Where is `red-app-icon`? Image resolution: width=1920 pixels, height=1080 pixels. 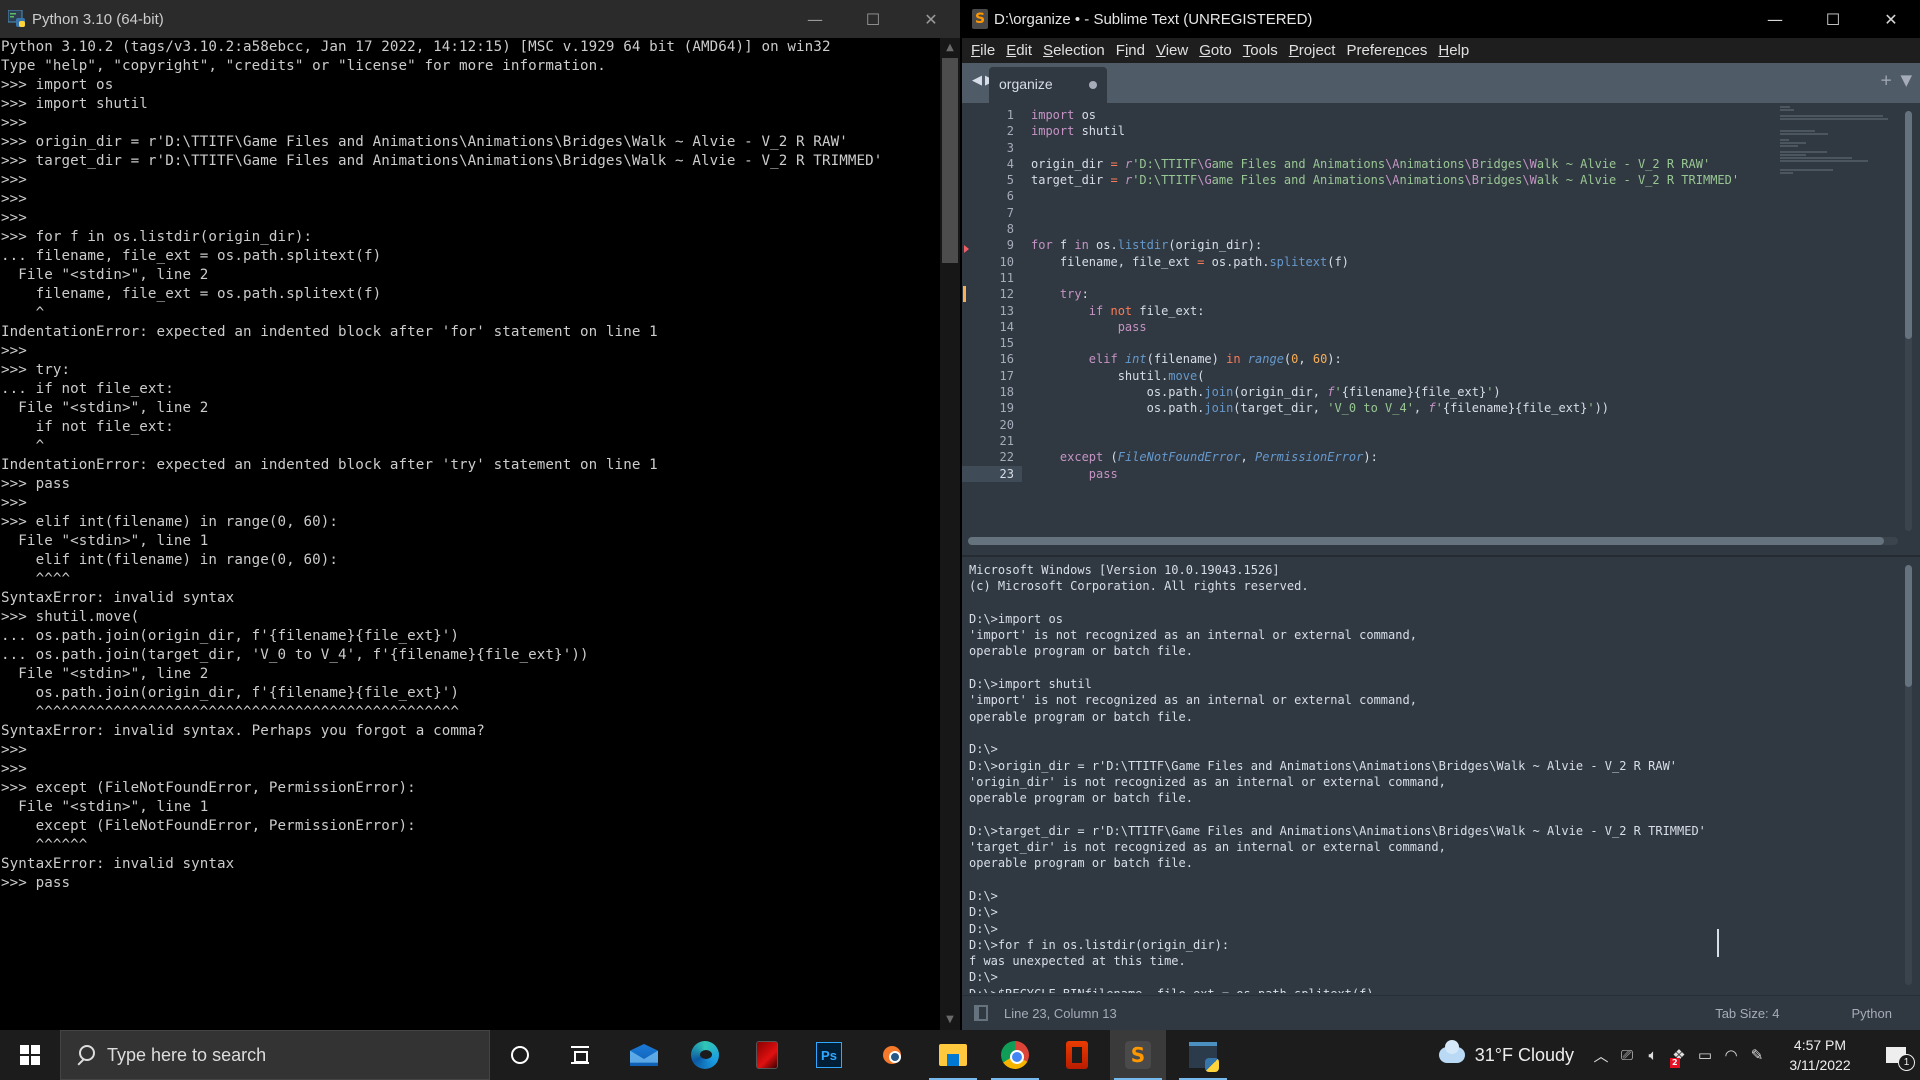
red-app-icon is located at coordinates (767, 1055).